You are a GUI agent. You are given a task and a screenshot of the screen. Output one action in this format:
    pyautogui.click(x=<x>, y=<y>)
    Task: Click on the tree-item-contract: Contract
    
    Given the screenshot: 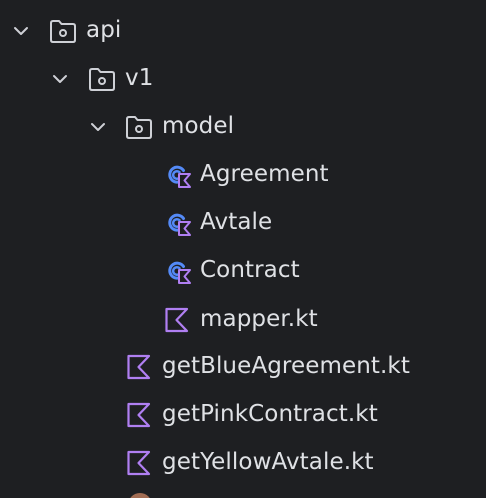 What is the action you would take?
    pyautogui.click(x=243, y=271)
    